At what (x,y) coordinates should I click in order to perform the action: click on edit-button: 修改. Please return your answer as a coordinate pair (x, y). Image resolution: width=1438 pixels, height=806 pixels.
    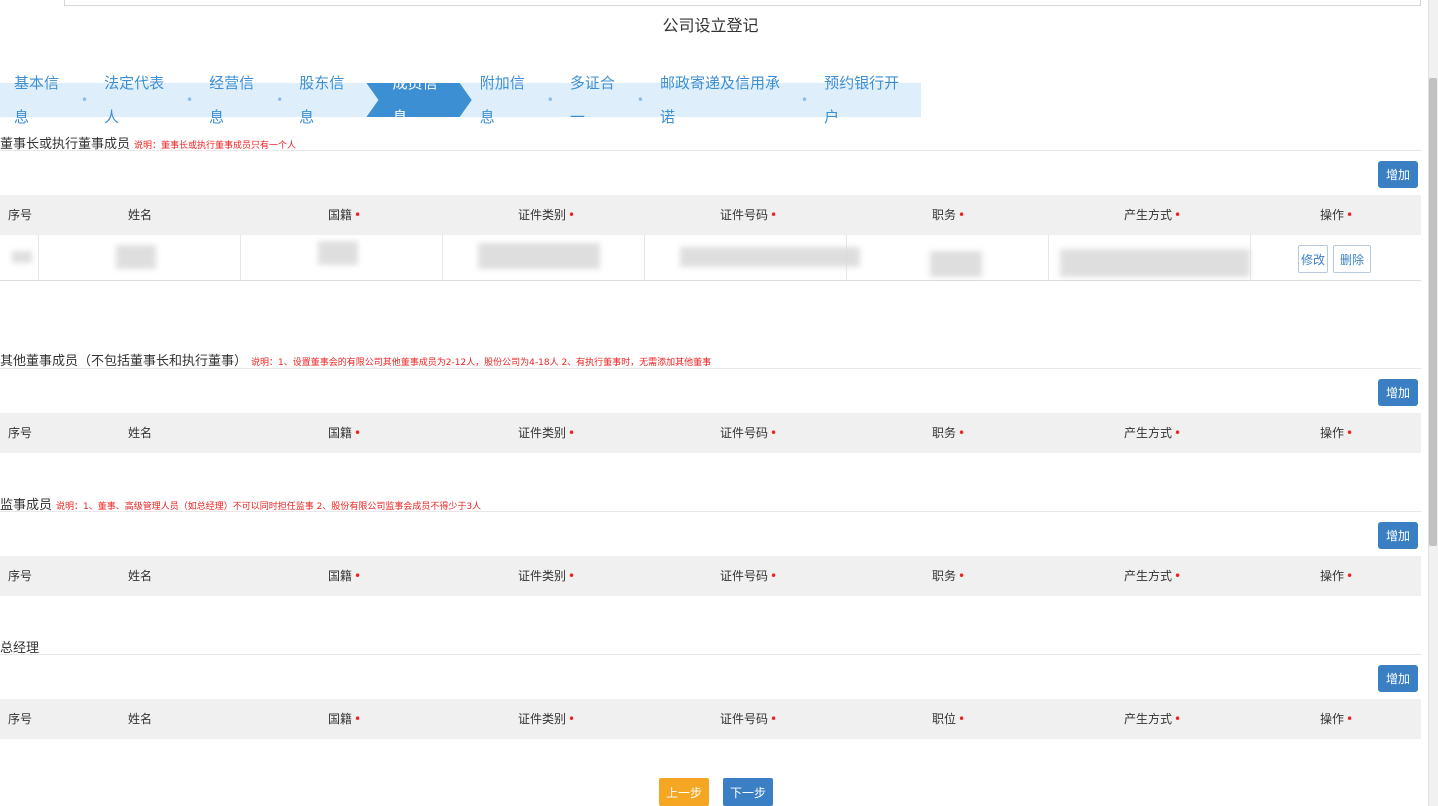
    Looking at the image, I should click on (1313, 259).